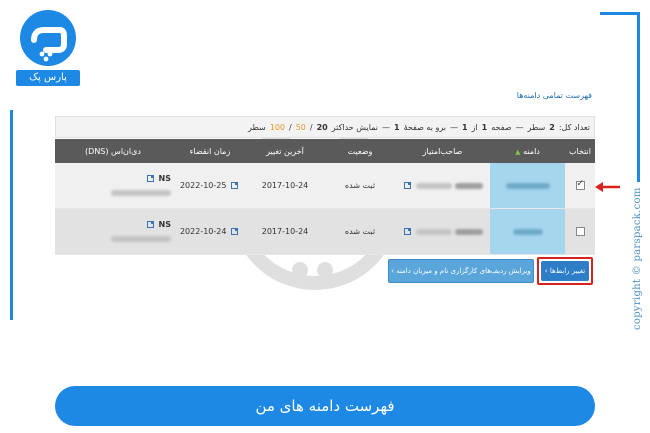  Describe the element at coordinates (620, 13) in the screenshot. I see `frame-top-right` at that location.